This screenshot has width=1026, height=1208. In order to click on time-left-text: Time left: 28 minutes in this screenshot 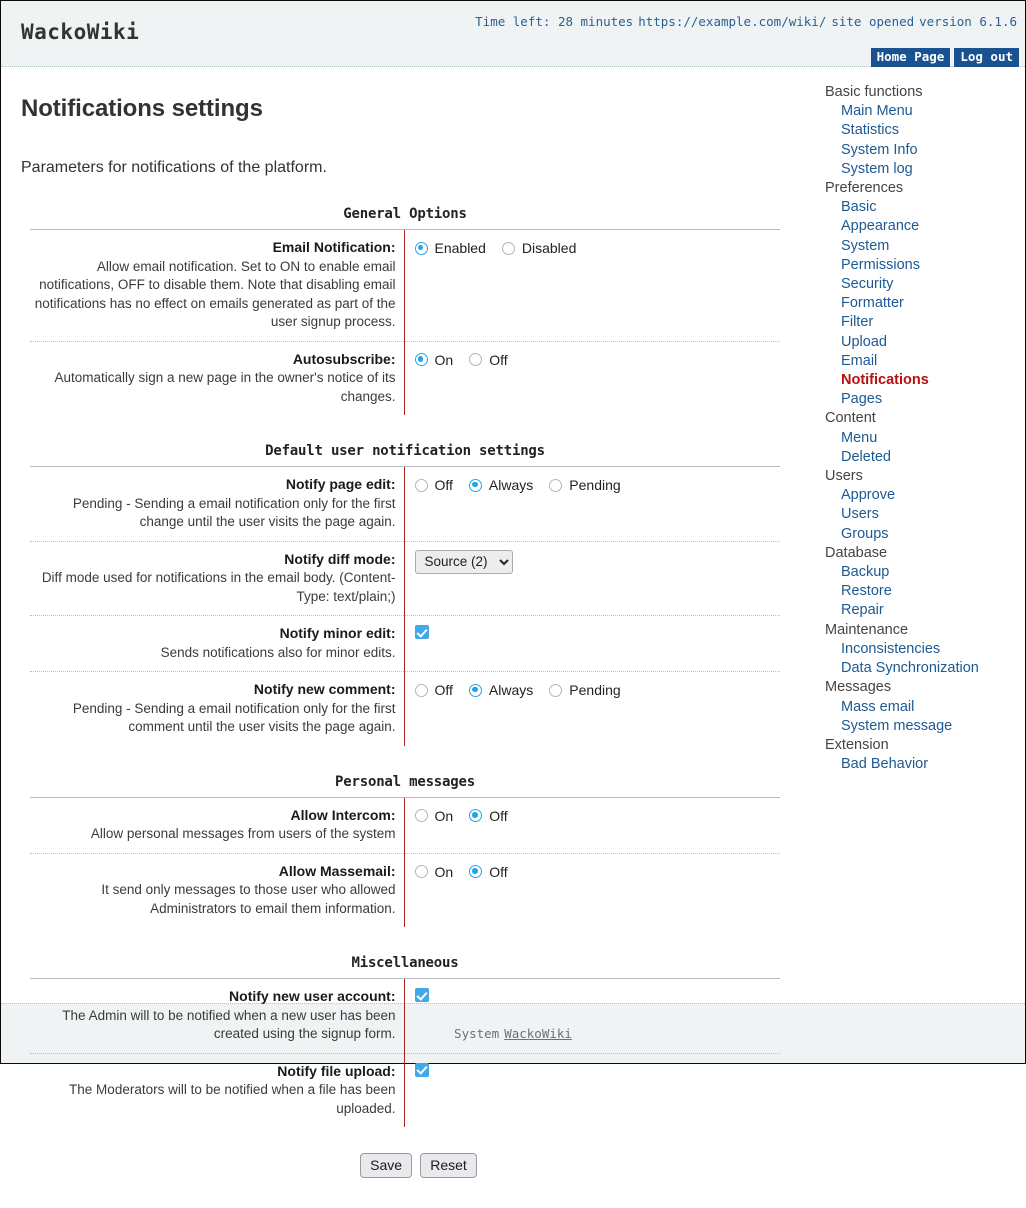, I will do `click(554, 21)`.